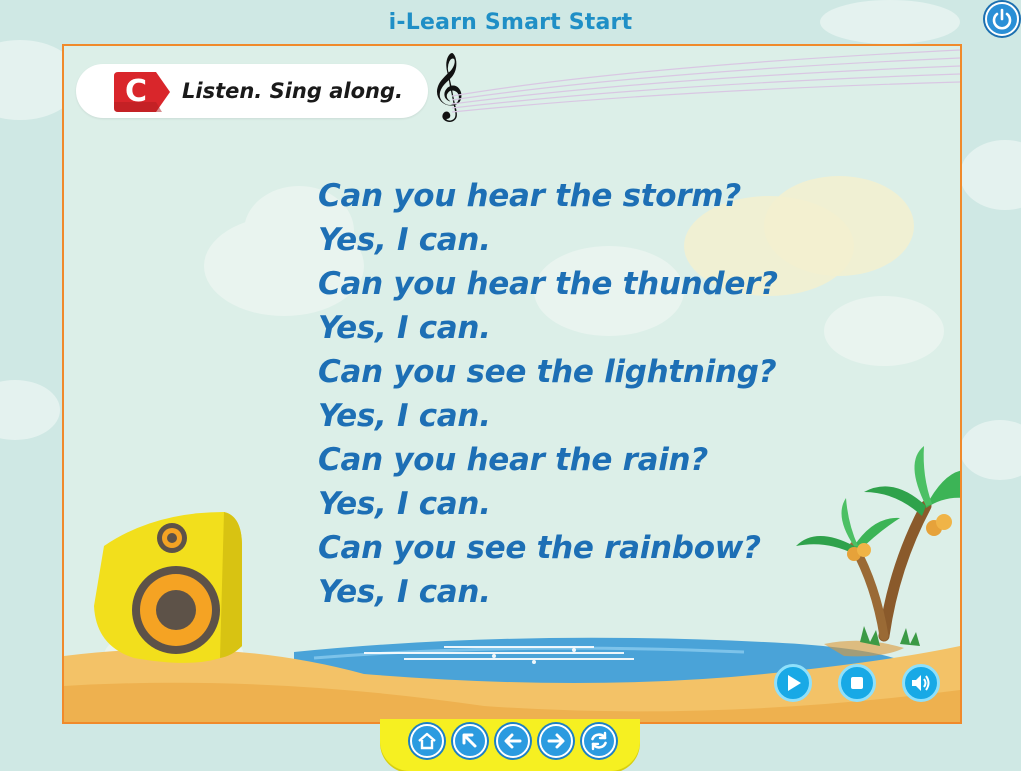  What do you see at coordinates (547, 372) in the screenshot?
I see `lyric-line: Can you see the lightning?` at bounding box center [547, 372].